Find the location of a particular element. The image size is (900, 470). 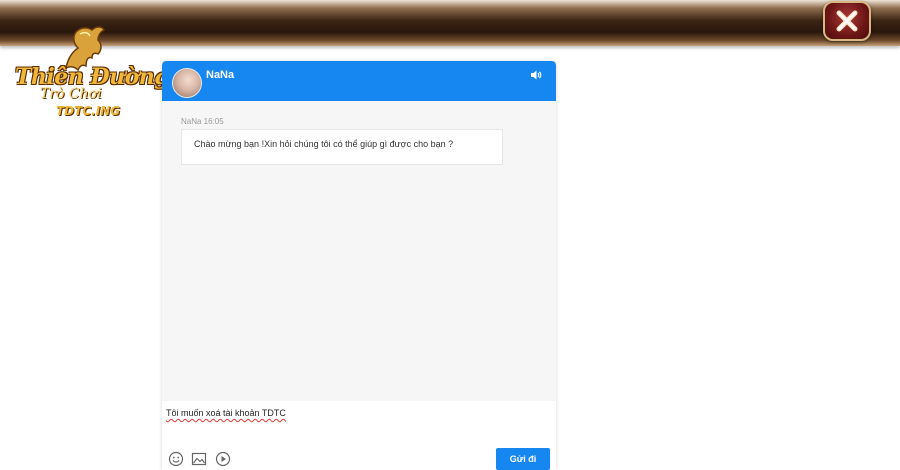

avatar is located at coordinates (187, 83).